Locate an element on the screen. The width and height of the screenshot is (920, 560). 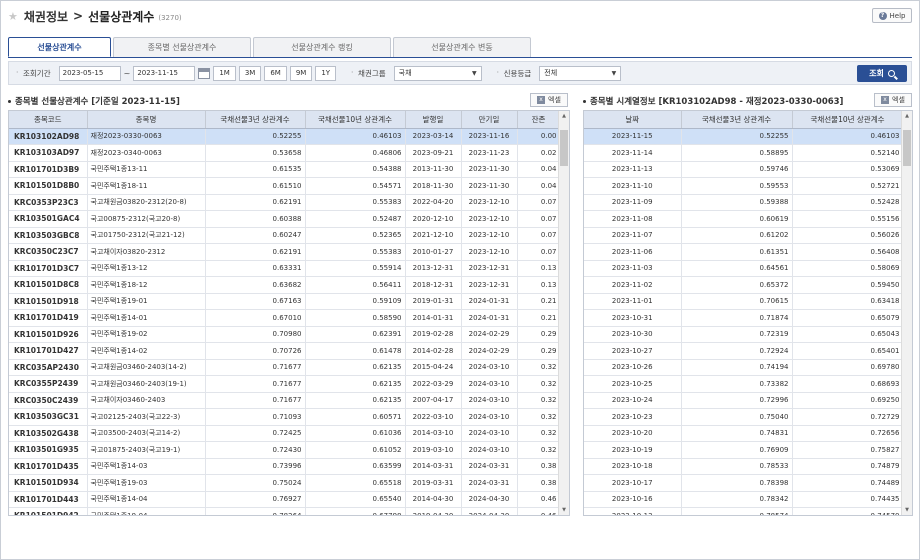
date-to-input: 2023-11-15 is located at coordinates (164, 73).